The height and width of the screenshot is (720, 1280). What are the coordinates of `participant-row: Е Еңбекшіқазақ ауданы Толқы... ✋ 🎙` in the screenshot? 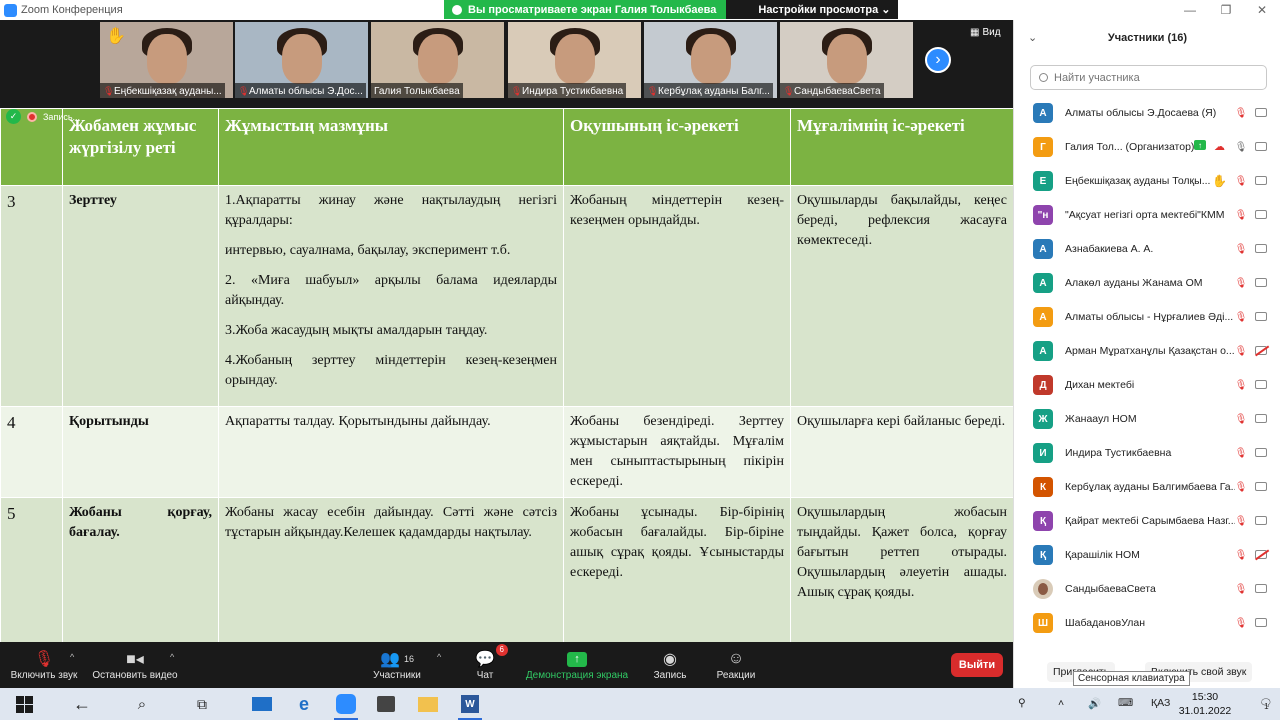 It's located at (1147, 181).